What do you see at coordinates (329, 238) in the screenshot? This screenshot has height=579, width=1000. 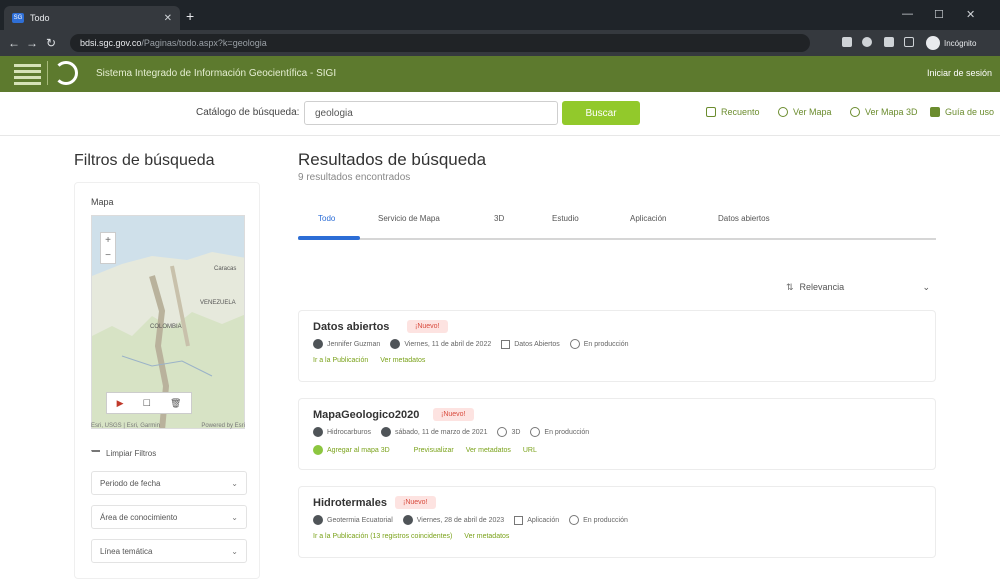 I see `active-tab-indicator` at bounding box center [329, 238].